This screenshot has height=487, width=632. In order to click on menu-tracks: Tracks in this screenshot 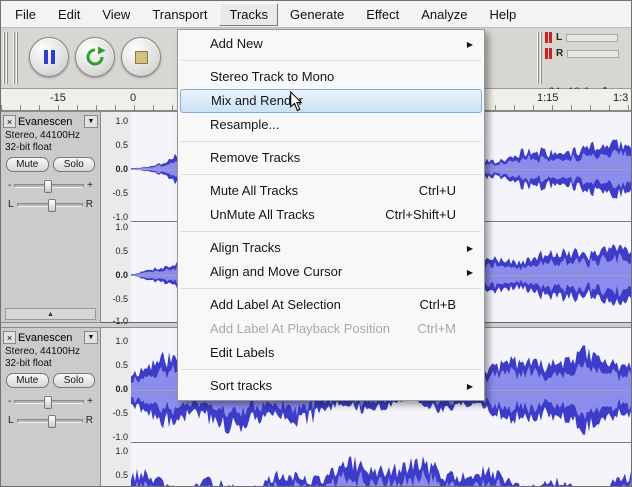, I will do `click(248, 14)`.